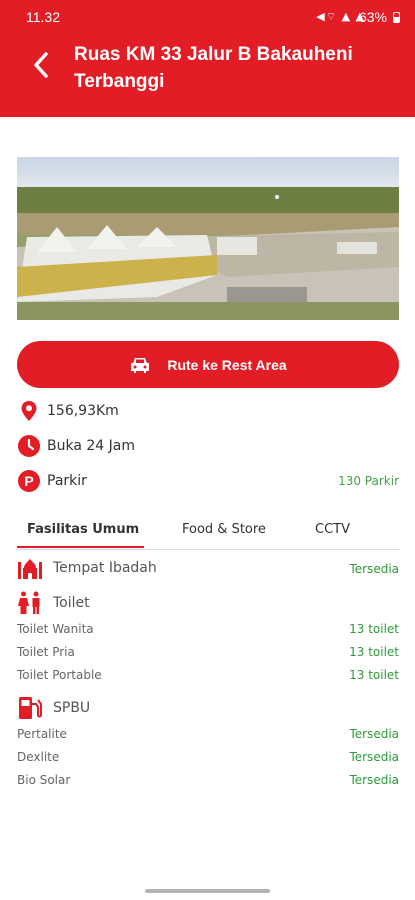 This screenshot has height=900, width=415. What do you see at coordinates (80, 547) in the screenshot?
I see `active-tab-indicator` at bounding box center [80, 547].